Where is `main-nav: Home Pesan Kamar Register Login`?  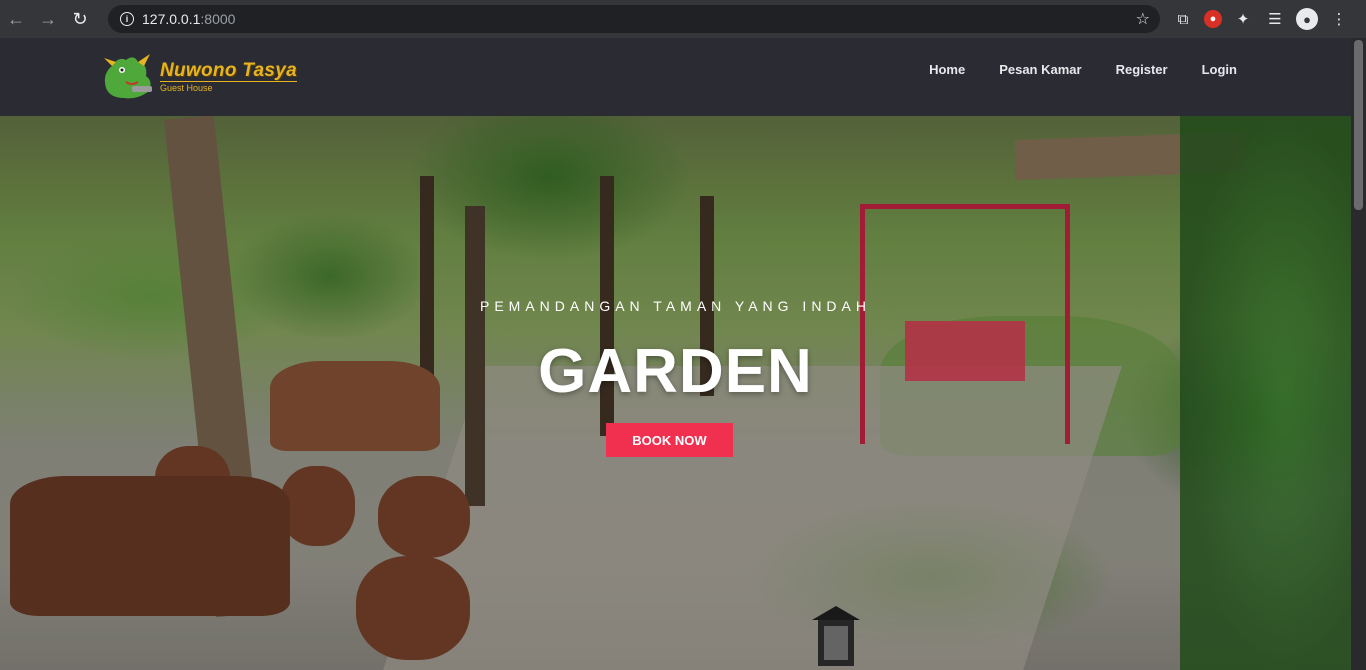
main-nav: Home Pesan Kamar Register Login is located at coordinates (1083, 69).